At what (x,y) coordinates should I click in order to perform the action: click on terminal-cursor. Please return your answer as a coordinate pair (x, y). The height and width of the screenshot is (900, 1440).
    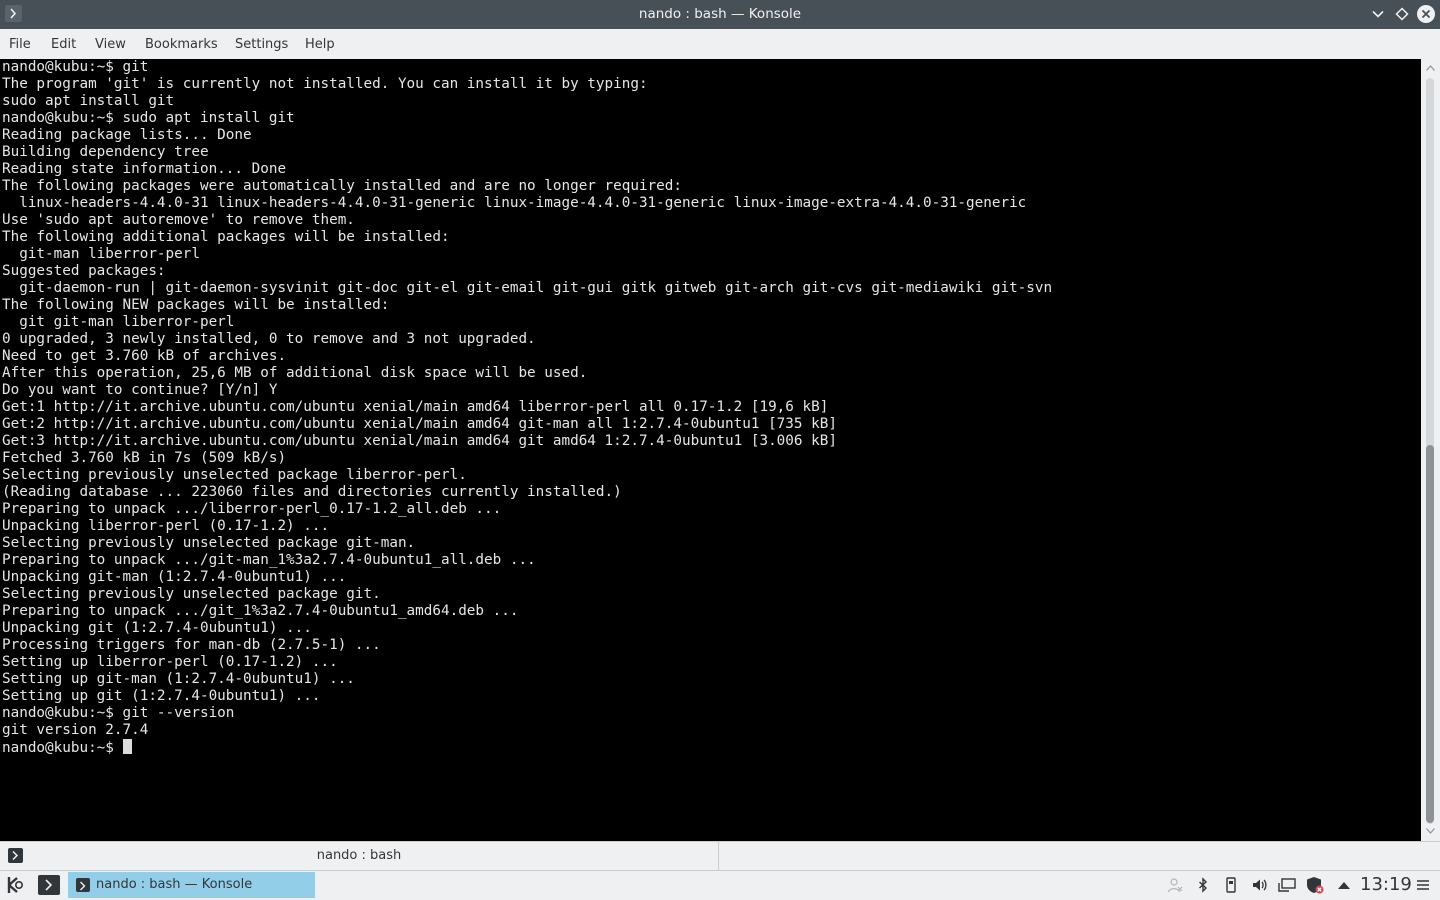
    Looking at the image, I should click on (127, 746).